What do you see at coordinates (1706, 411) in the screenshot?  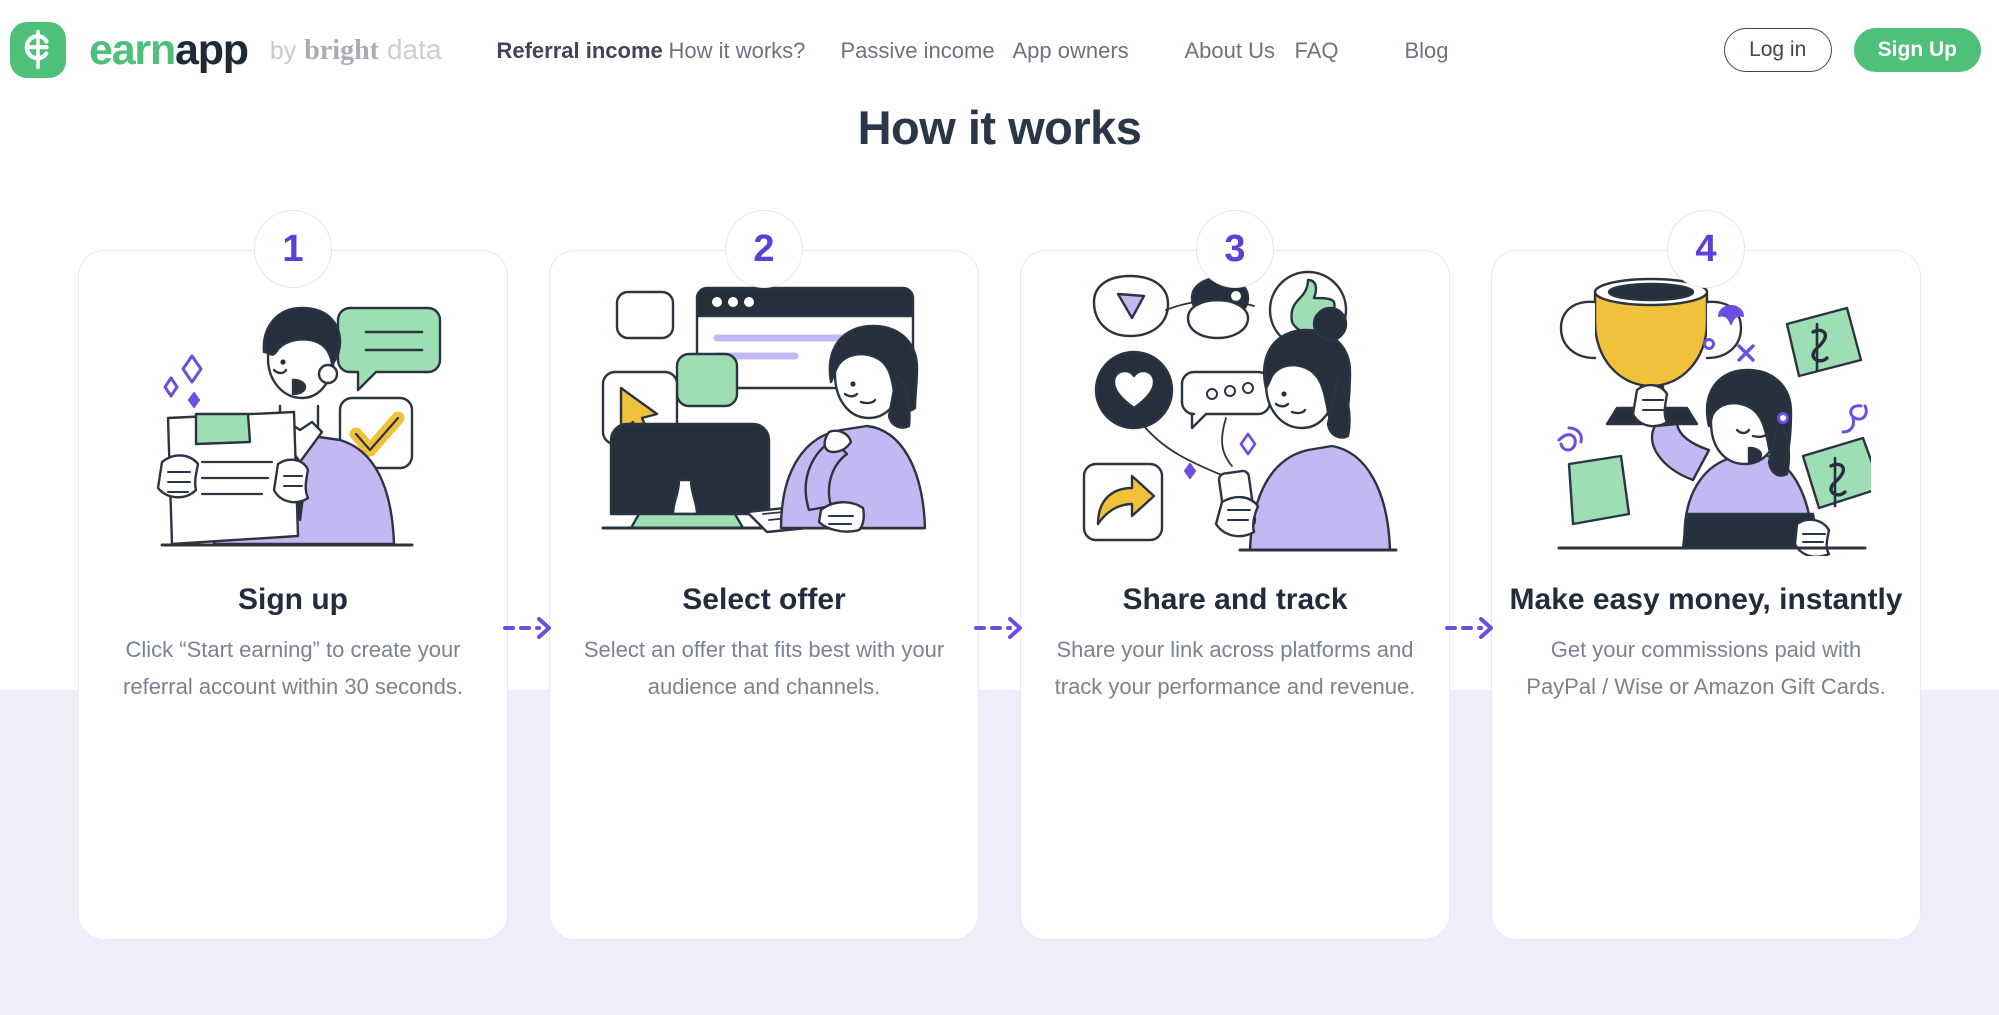 I see `woman-holding-trophy-with-money-illustration` at bounding box center [1706, 411].